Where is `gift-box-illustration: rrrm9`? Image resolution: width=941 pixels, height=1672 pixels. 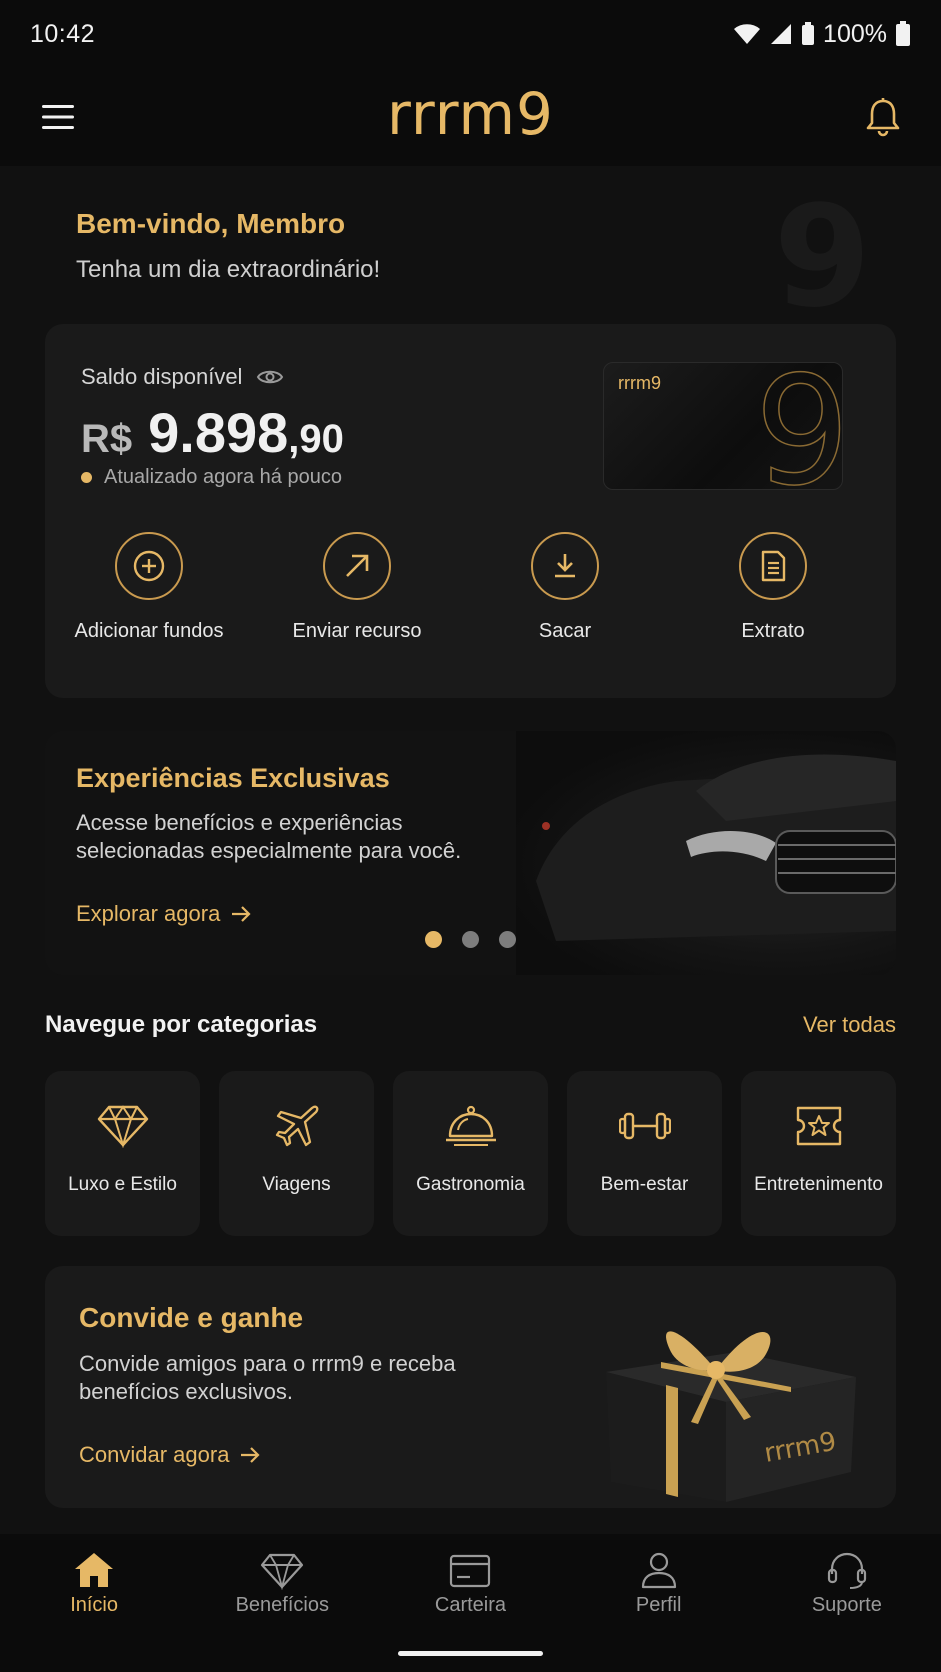 gift-box-illustration: rrrm9 is located at coordinates (731, 1416).